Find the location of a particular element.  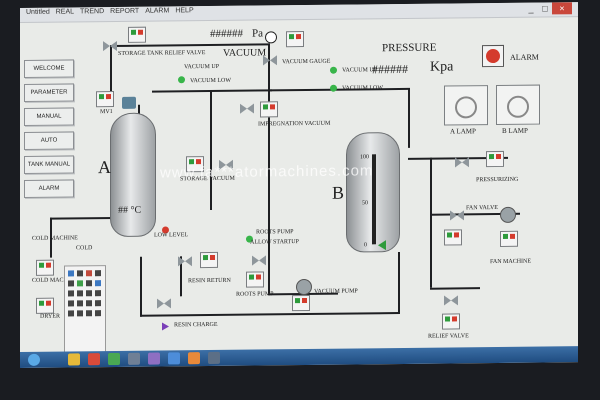

nav-manual-button: MANUAL is located at coordinates (49, 116).